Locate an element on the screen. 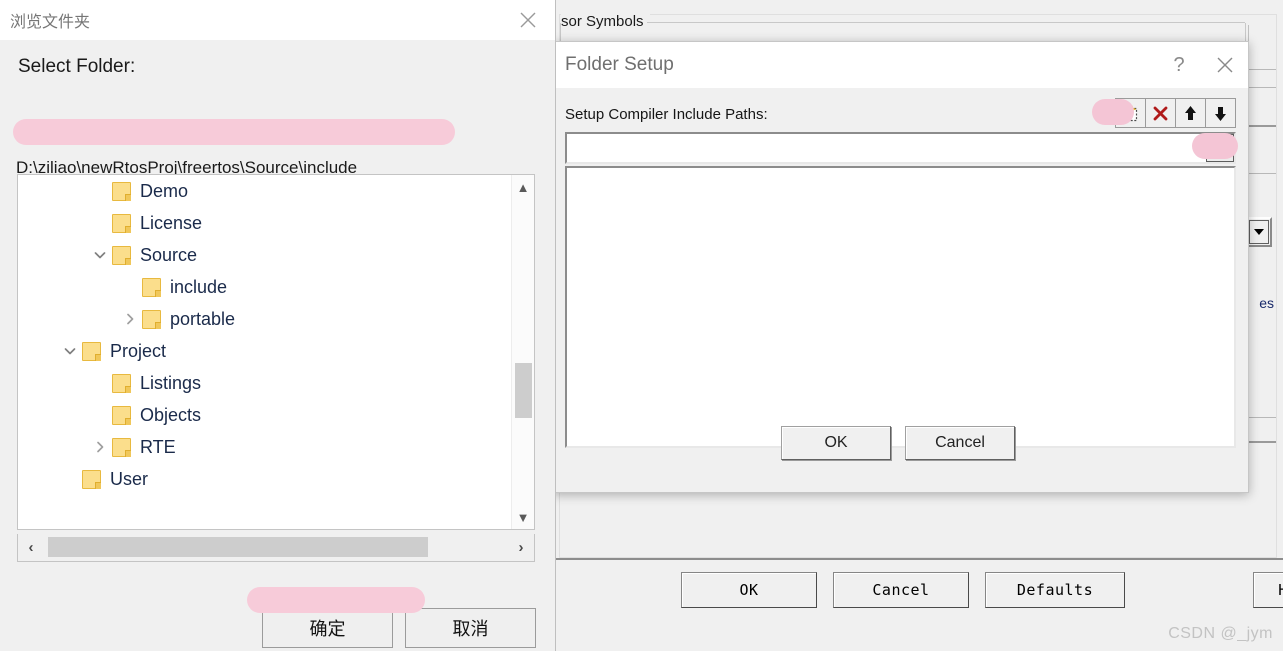  folder-setup-title: Folder Setup is located at coordinates (619, 64).